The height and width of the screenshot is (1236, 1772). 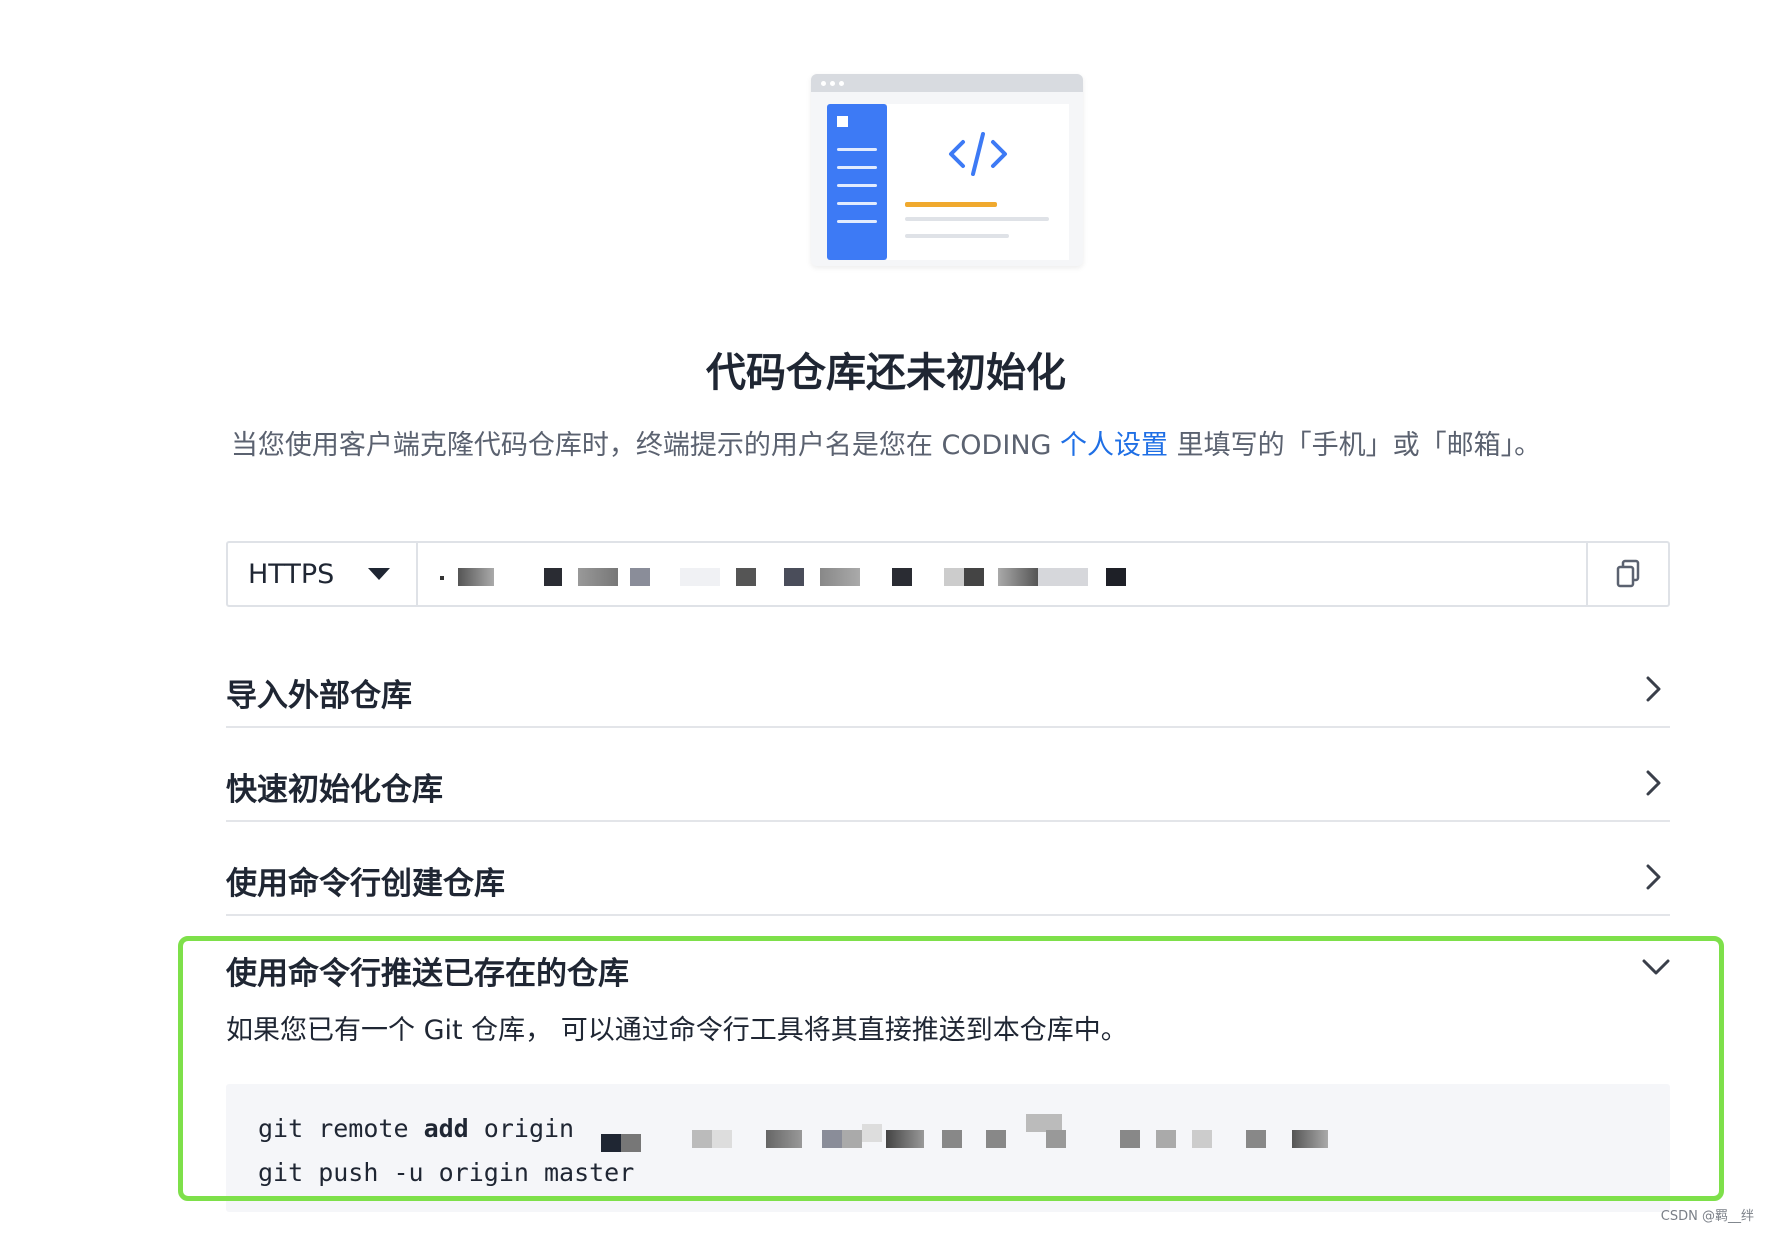 I want to click on illustration-editor, so click(x=978, y=182).